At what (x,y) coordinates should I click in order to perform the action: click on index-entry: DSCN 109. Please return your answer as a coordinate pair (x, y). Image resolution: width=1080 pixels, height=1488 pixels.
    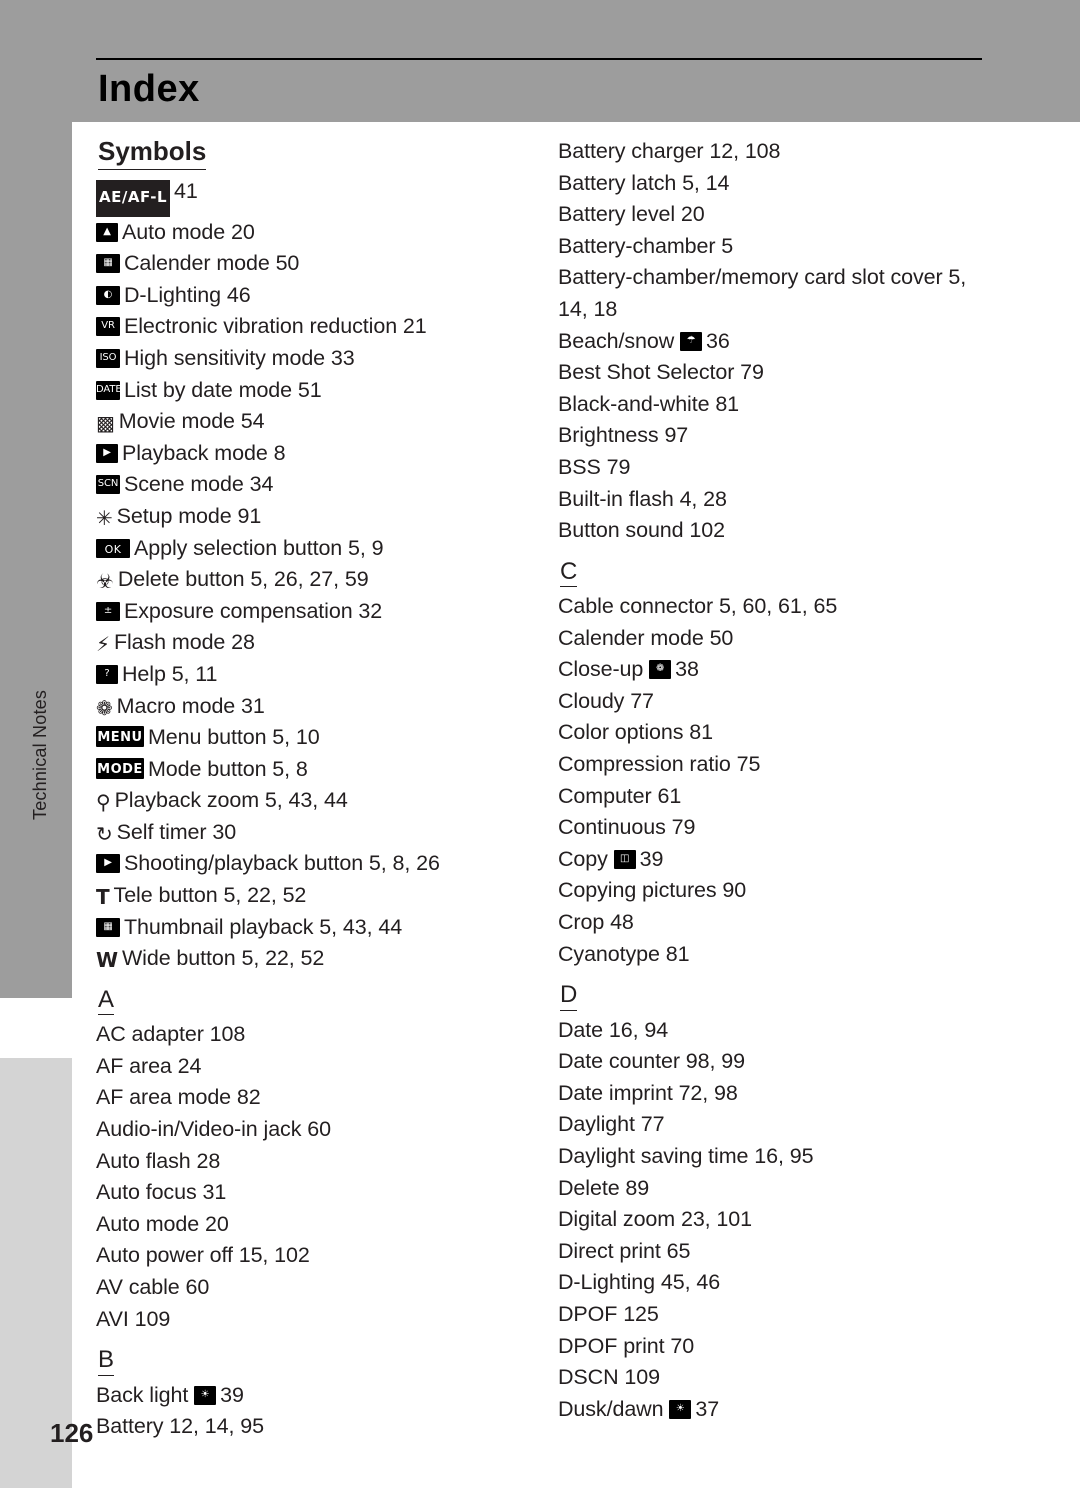
    Looking at the image, I should click on (609, 1377).